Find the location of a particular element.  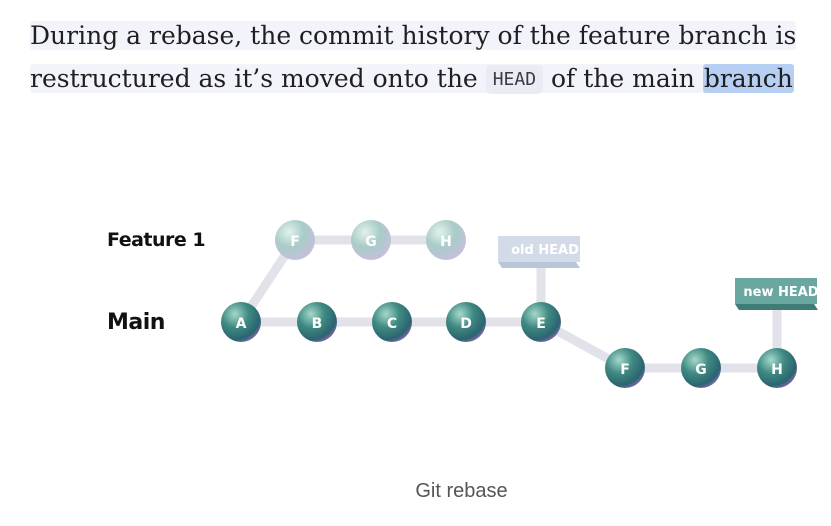

main-commit-a: A is located at coordinates (241, 322).